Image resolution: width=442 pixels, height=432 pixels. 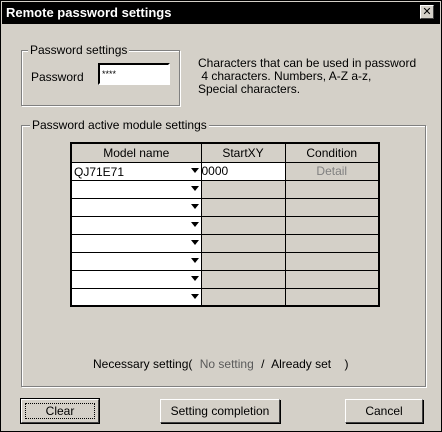 I want to click on cancel-button: Cancel, so click(x=384, y=411).